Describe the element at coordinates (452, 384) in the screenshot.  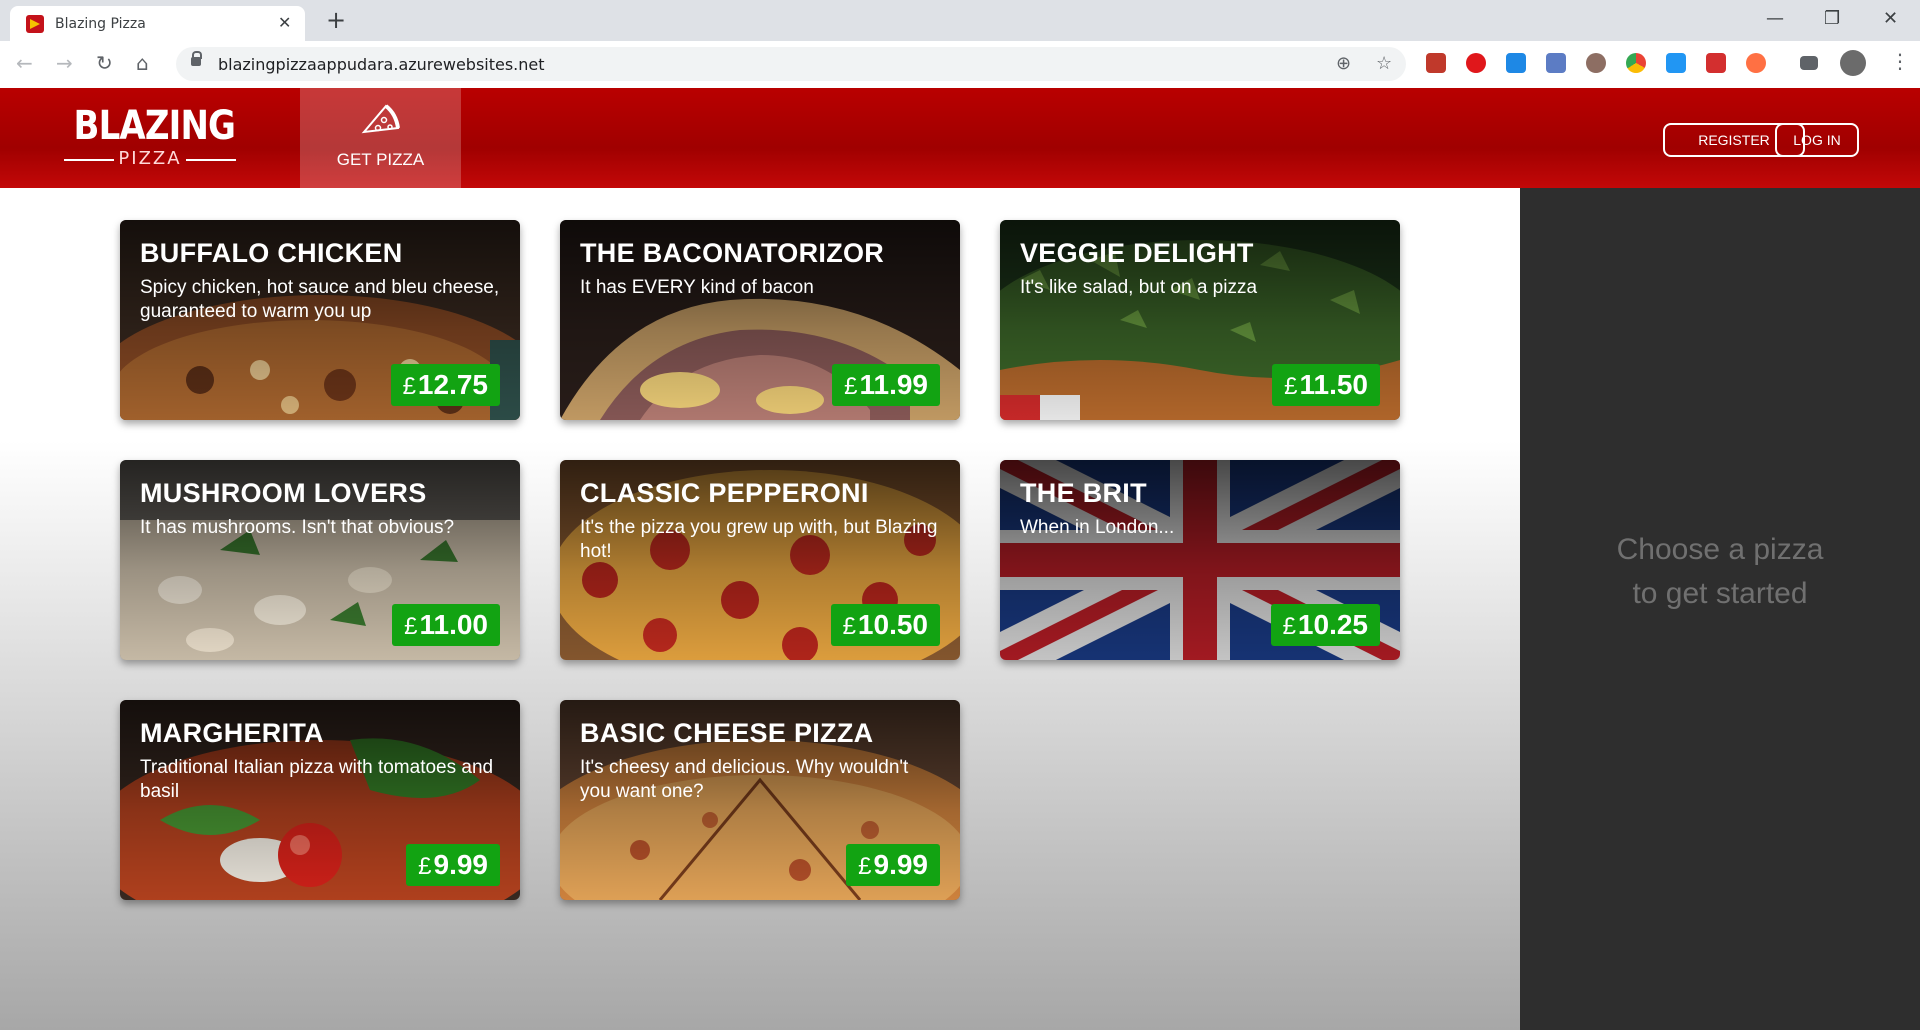
I see `price-value: 12.75` at that location.